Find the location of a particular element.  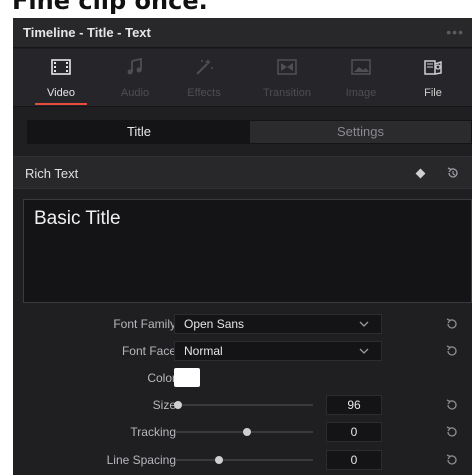

size-slider-track is located at coordinates (244, 405).